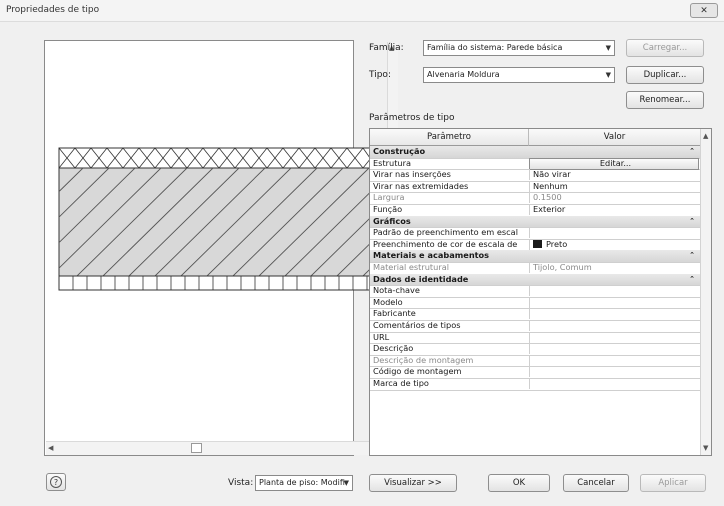 The width and height of the screenshot is (724, 506). I want to click on parameter-name: URL, so click(381, 336).